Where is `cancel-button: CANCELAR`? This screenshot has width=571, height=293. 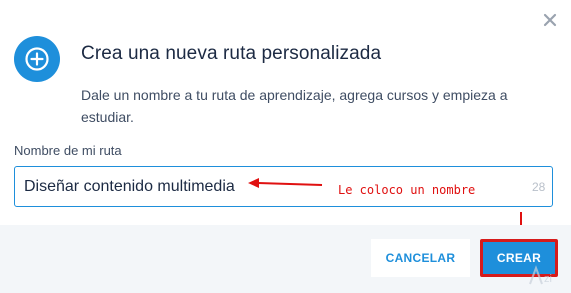 cancel-button: CANCELAR is located at coordinates (420, 258).